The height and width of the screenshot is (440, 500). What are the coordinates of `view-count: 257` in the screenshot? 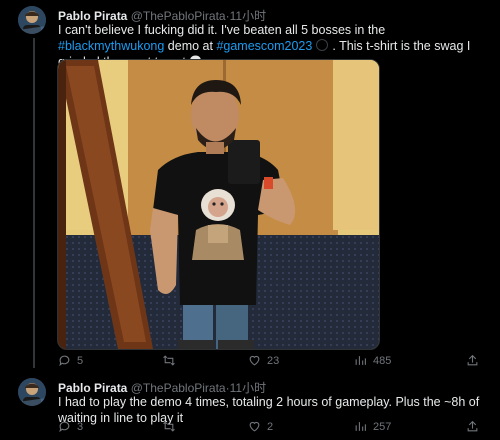 It's located at (382, 426).